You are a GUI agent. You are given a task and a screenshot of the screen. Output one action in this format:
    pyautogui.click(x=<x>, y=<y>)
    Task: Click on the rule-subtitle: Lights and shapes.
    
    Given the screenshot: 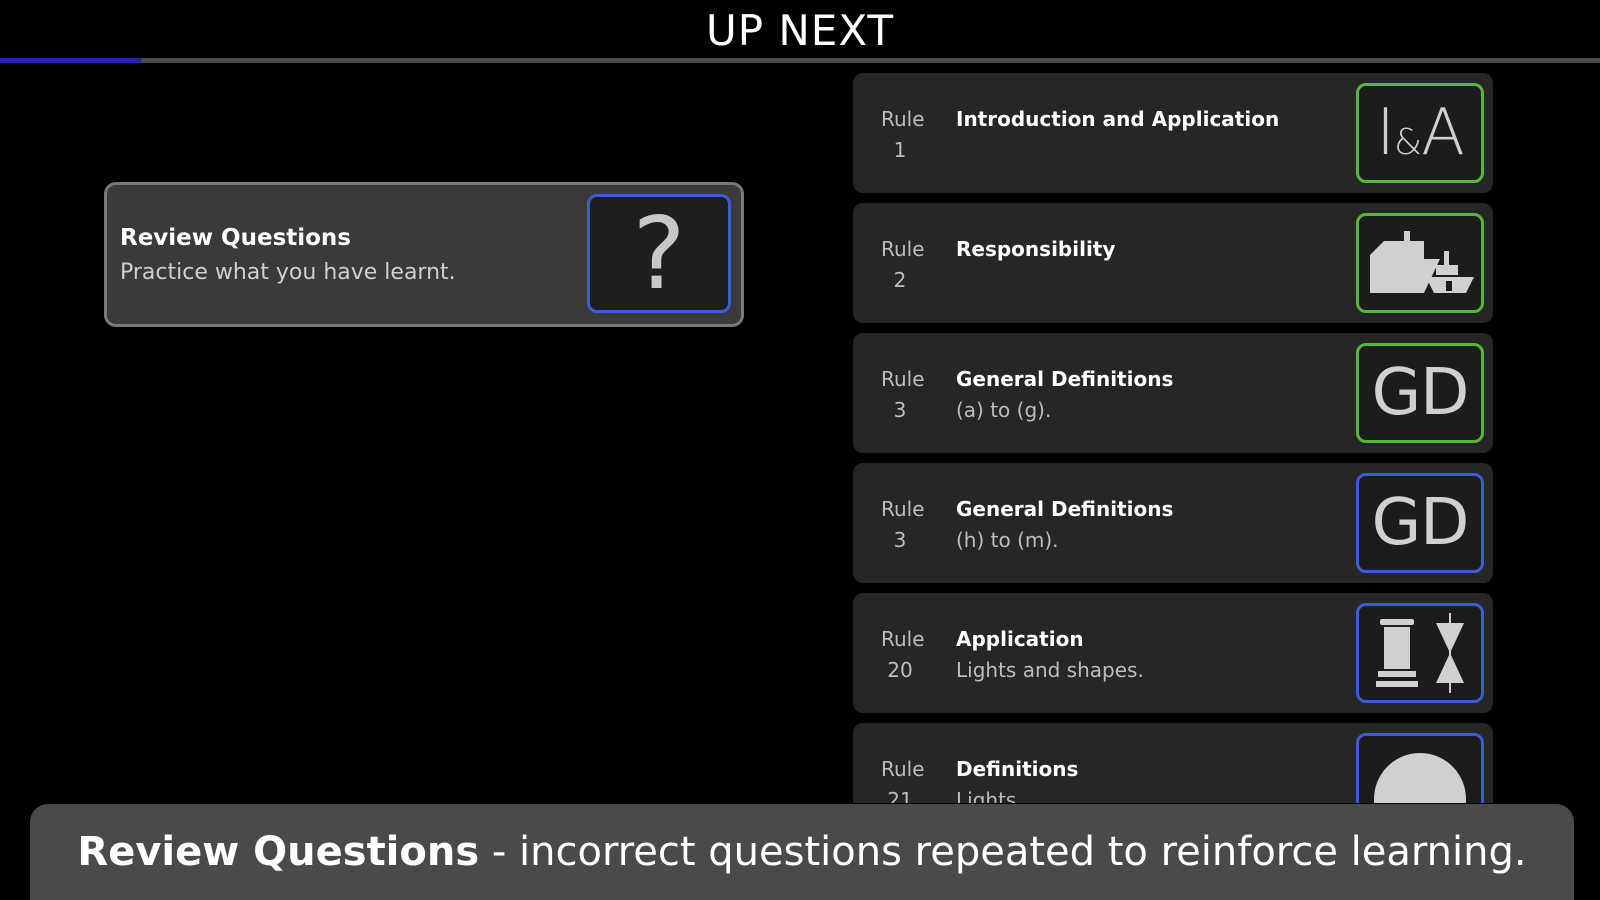 What is the action you would take?
    pyautogui.click(x=1050, y=670)
    